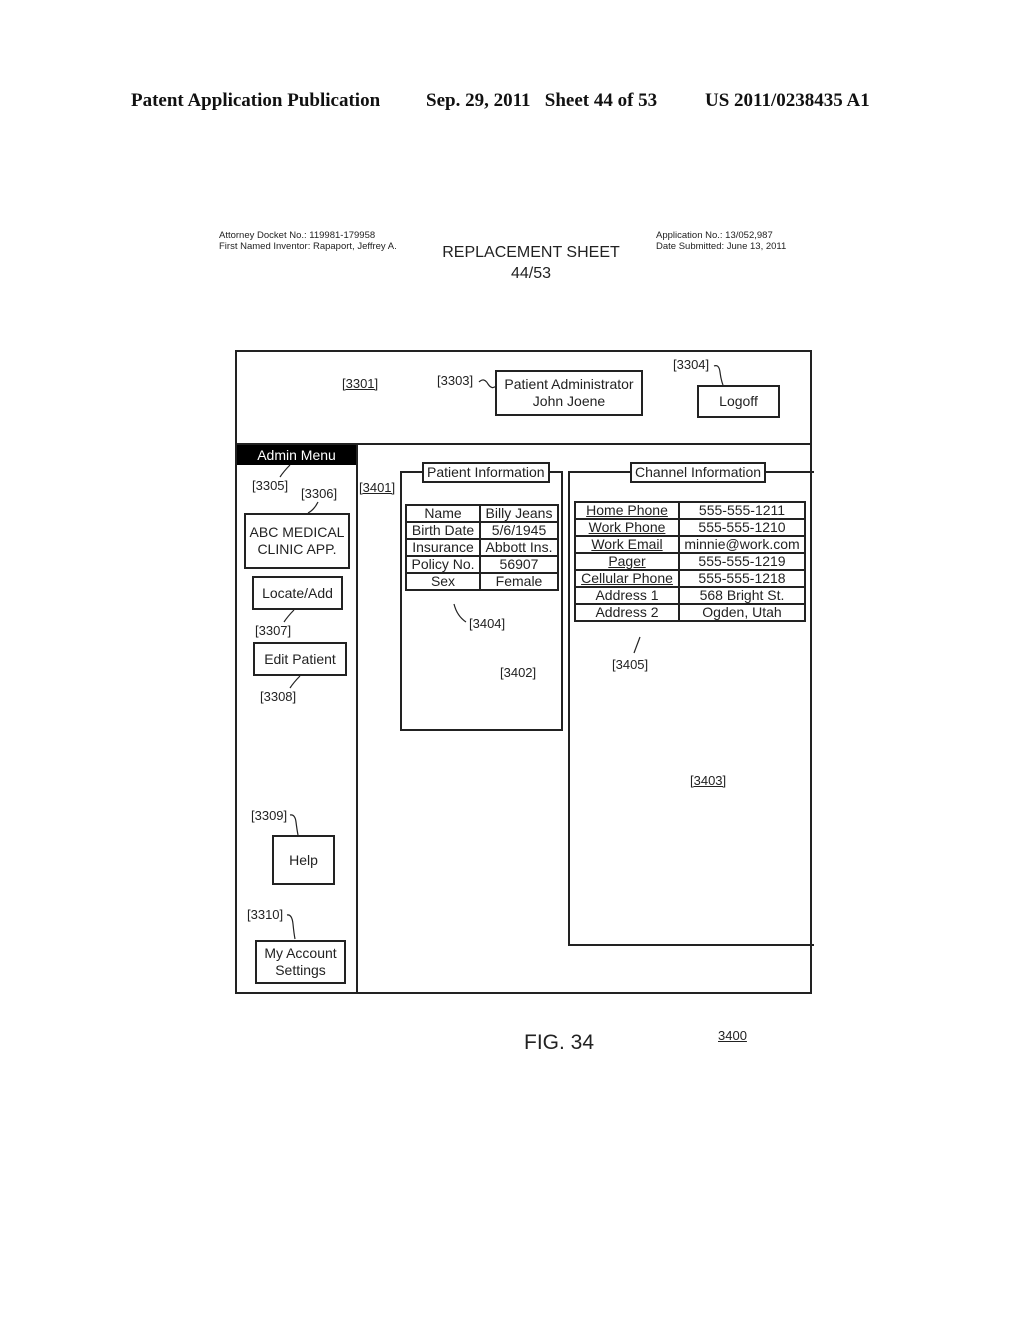 Image resolution: width=1024 pixels, height=1320 pixels. Describe the element at coordinates (542, 100) in the screenshot. I see `publication-date-sheet: Sep. 29, 2011 Sheet 44 of 53` at that location.